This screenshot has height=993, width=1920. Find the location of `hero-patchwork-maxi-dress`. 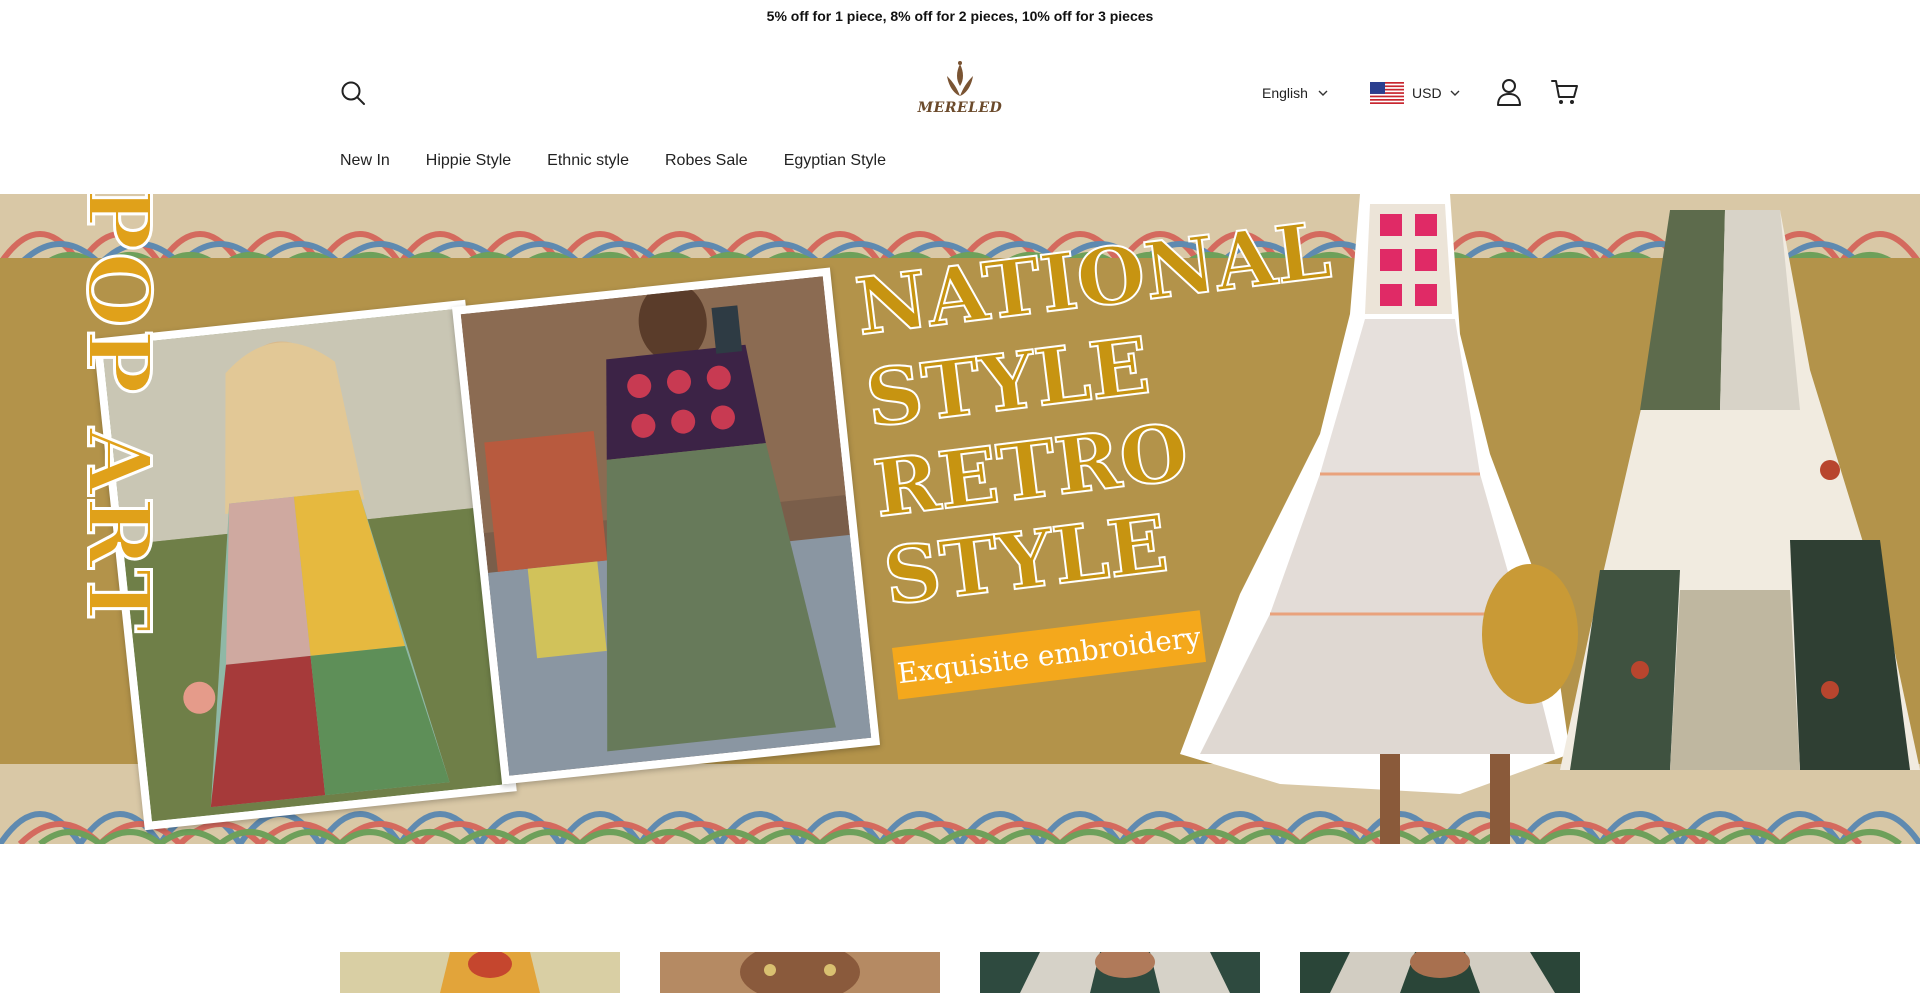

hero-patchwork-maxi-dress is located at coordinates (1740, 490).